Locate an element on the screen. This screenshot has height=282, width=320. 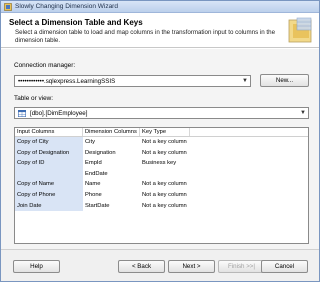
dimension-column-cell: Name is located at coordinates (93, 184).